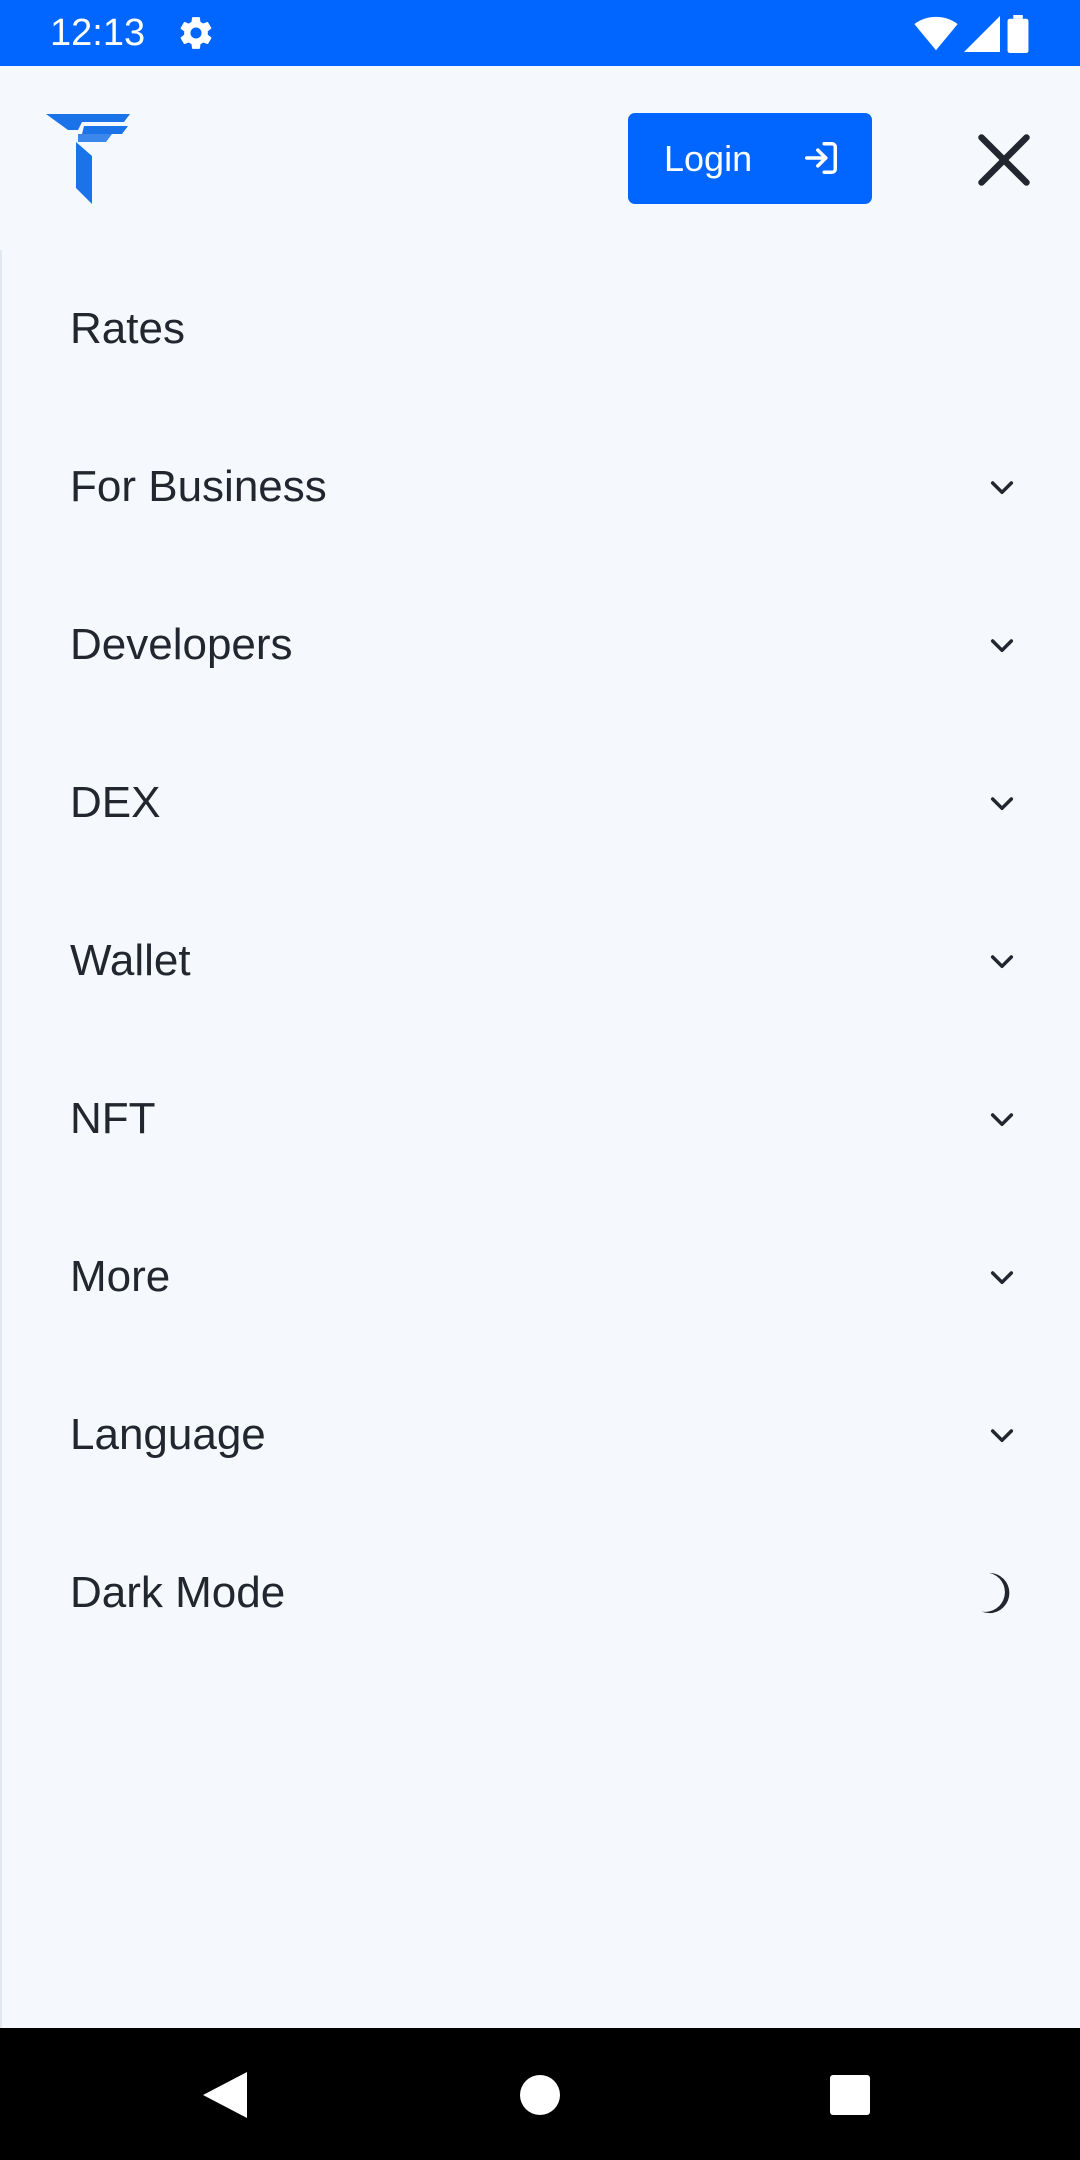  Describe the element at coordinates (541, 645) in the screenshot. I see `menu-item-developers: Developers` at that location.